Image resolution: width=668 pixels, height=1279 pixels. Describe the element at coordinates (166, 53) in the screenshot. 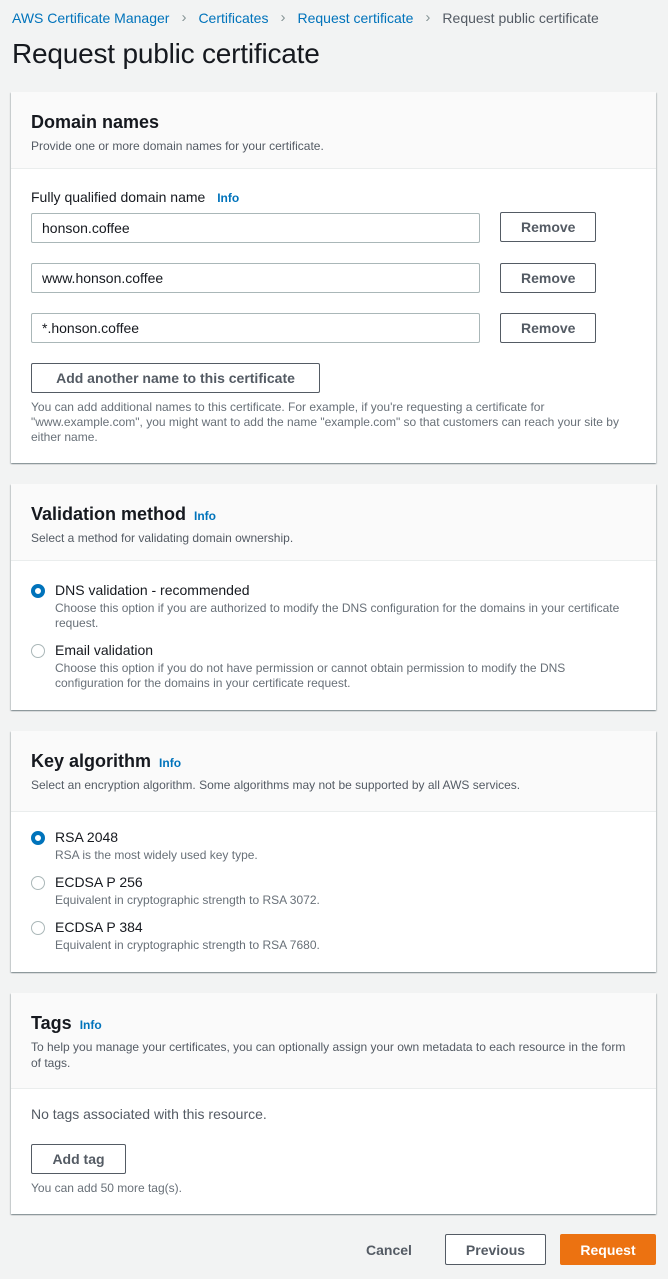

I see `page-title: Request public certificate` at that location.